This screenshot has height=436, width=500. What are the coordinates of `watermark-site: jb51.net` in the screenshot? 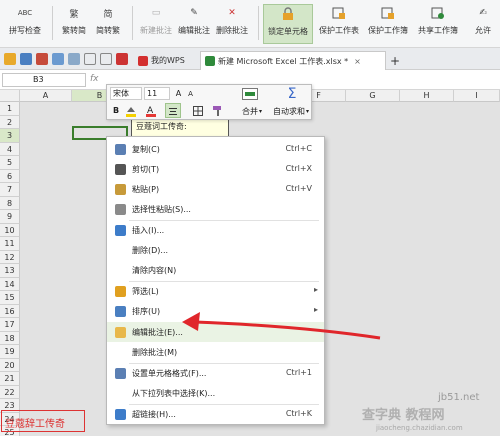 It's located at (459, 397).